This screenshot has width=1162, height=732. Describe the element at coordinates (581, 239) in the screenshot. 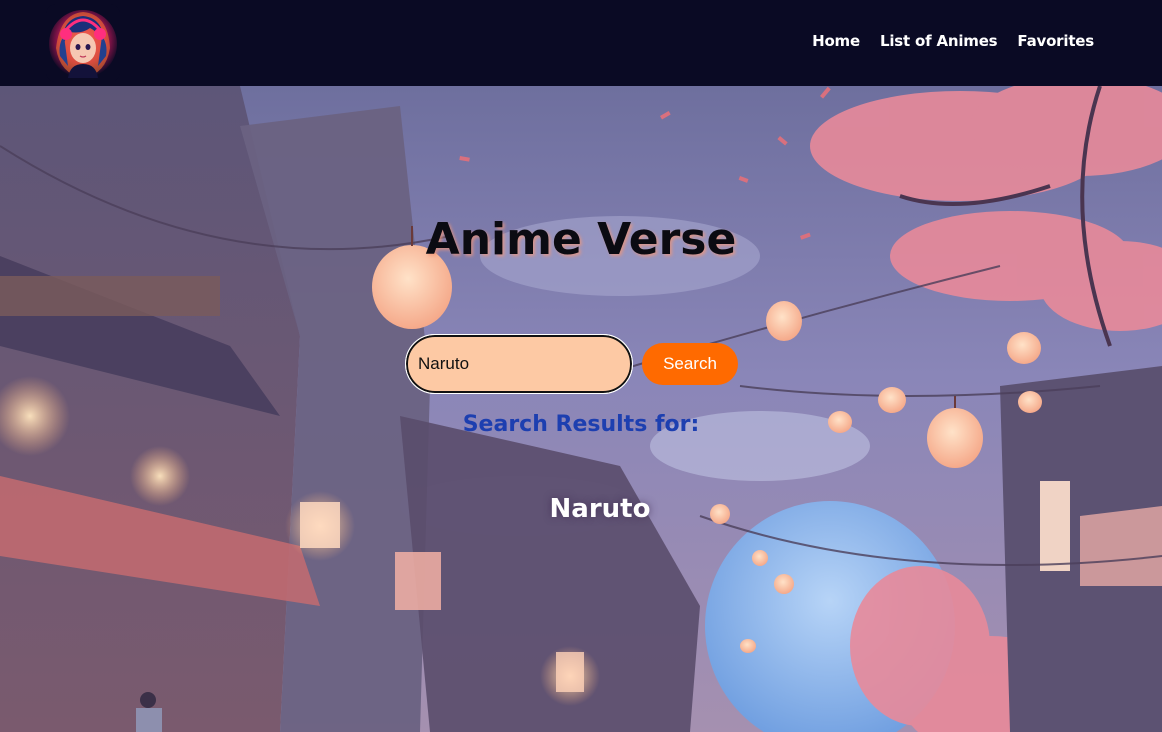

I see `page-title: Anime Verse` at that location.